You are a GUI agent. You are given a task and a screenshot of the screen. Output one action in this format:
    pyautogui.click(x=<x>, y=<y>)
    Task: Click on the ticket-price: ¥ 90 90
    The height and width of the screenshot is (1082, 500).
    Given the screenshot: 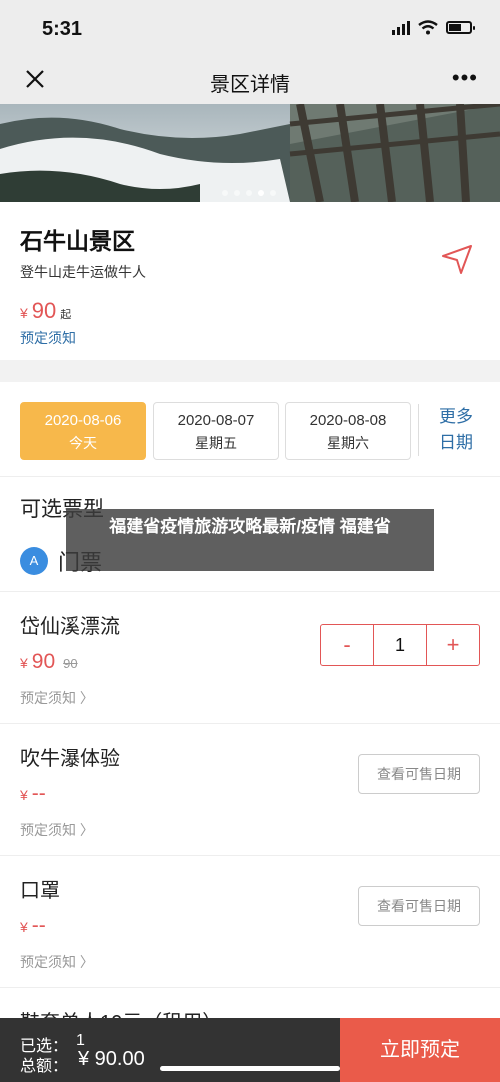 What is the action you would take?
    pyautogui.click(x=49, y=662)
    